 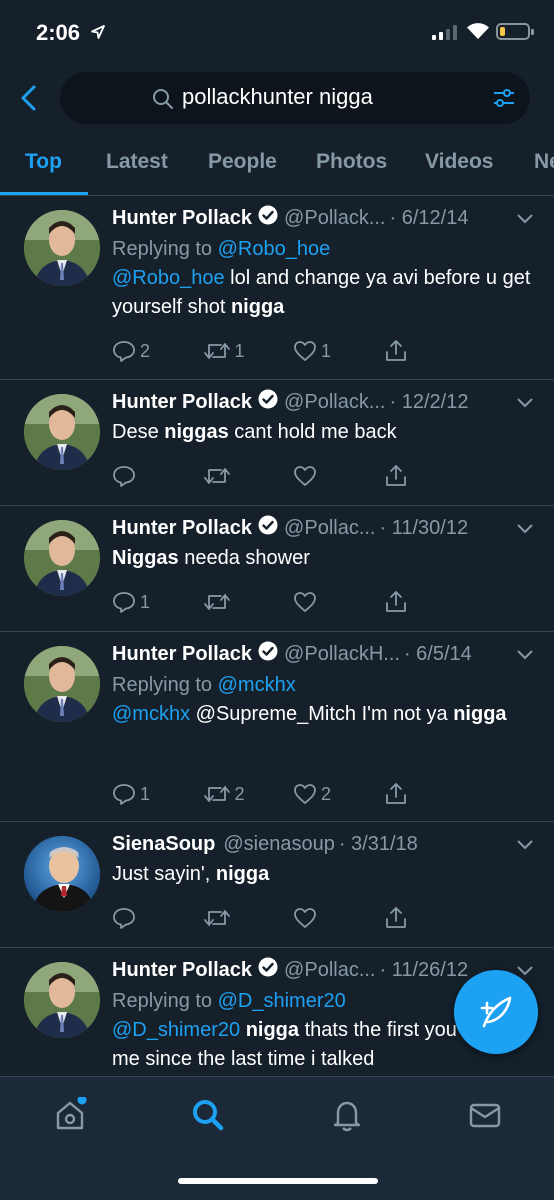 I want to click on mention-link: @Robo_hoe, so click(x=168, y=278).